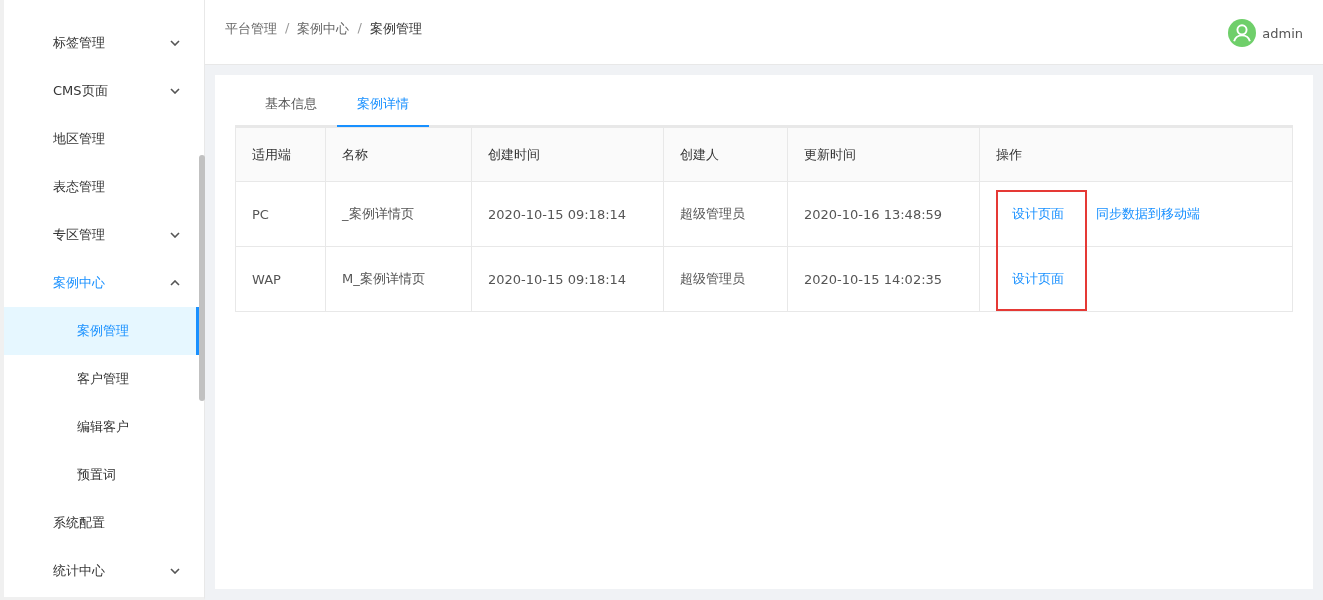 This screenshot has height=600, width=1323. What do you see at coordinates (725, 154) in the screenshot?
I see `column-header: 创建人` at bounding box center [725, 154].